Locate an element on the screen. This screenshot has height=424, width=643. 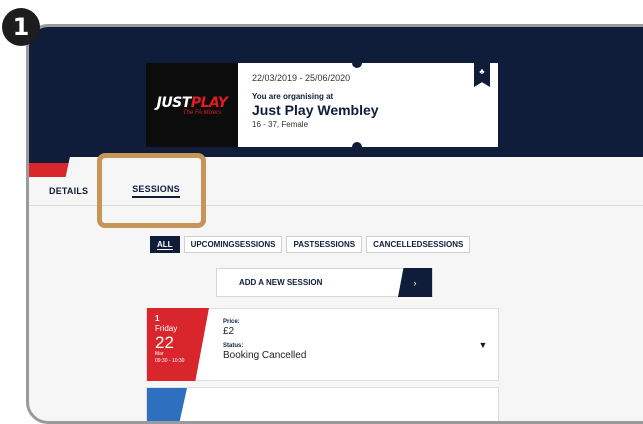
session-info: Price: £2 Status: Booking Cancelled is located at coordinates (338, 344).